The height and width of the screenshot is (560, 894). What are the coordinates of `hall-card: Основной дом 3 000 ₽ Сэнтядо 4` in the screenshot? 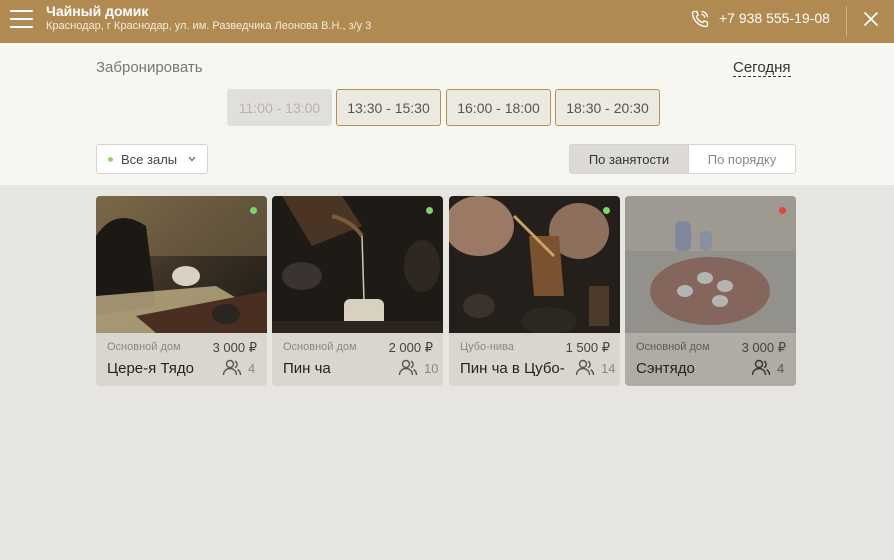 It's located at (710, 291).